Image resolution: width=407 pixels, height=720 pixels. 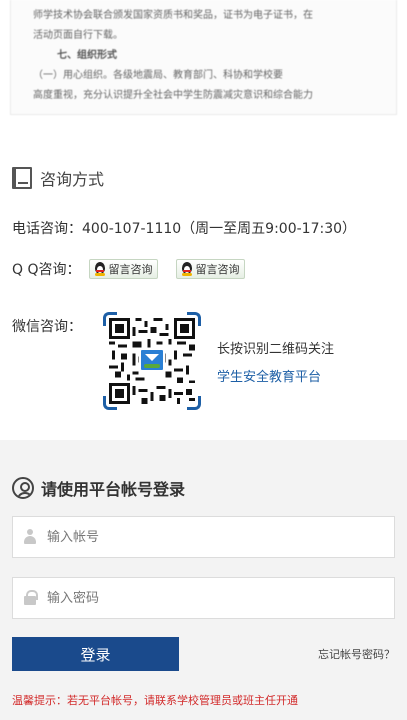 What do you see at coordinates (23, 488) in the screenshot?
I see `user-circle-icon` at bounding box center [23, 488].